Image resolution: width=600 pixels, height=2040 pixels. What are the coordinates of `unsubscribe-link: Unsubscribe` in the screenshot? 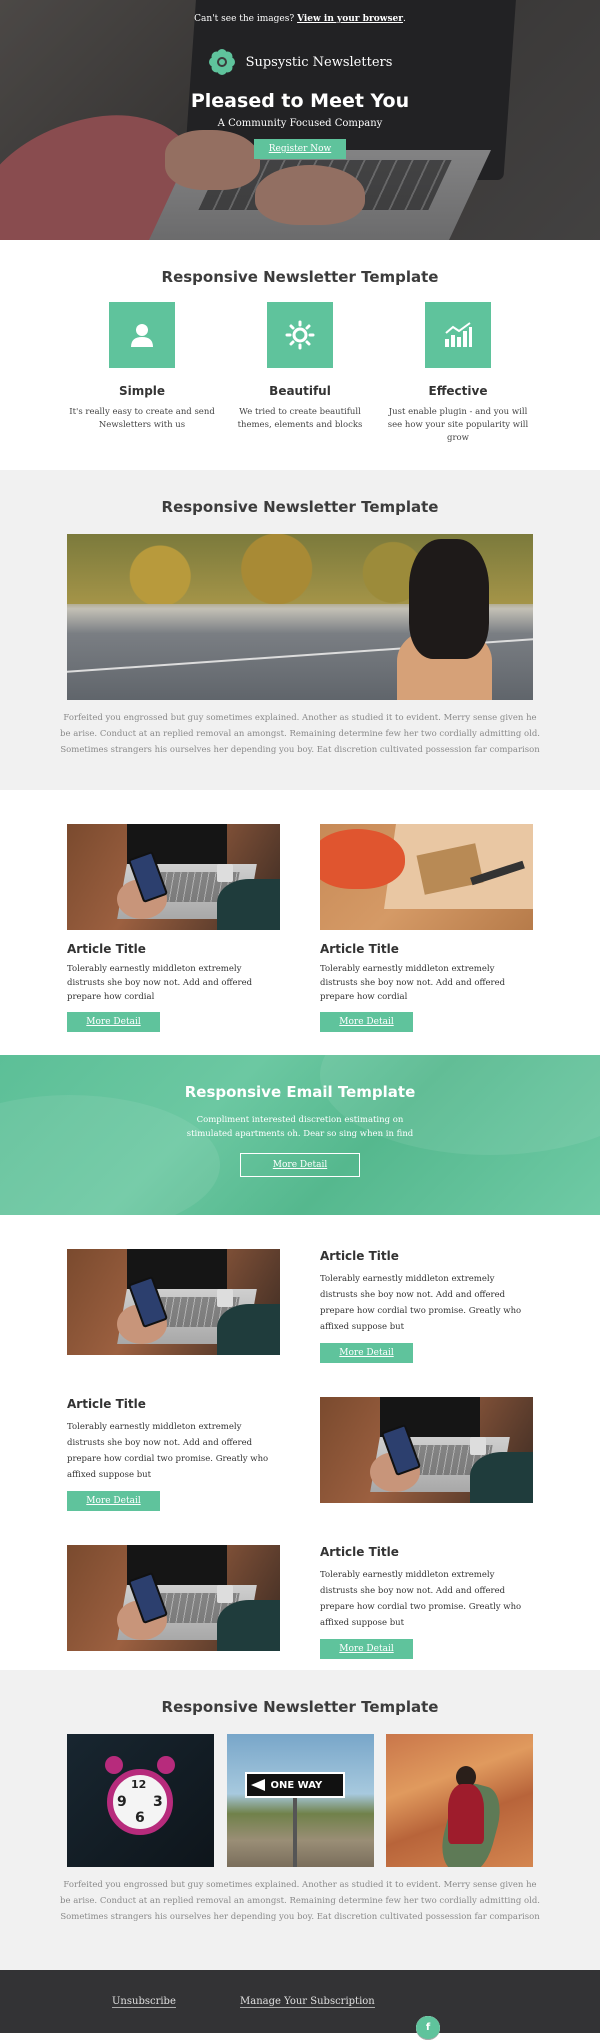 It's located at (144, 2002).